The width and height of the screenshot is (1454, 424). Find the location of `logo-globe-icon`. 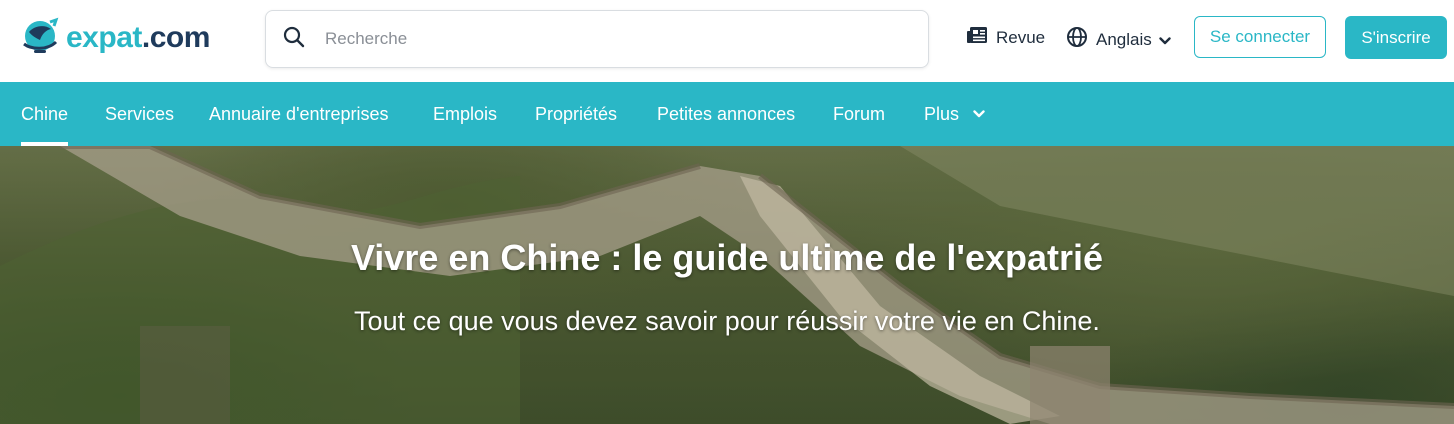

logo-globe-icon is located at coordinates (40, 38).